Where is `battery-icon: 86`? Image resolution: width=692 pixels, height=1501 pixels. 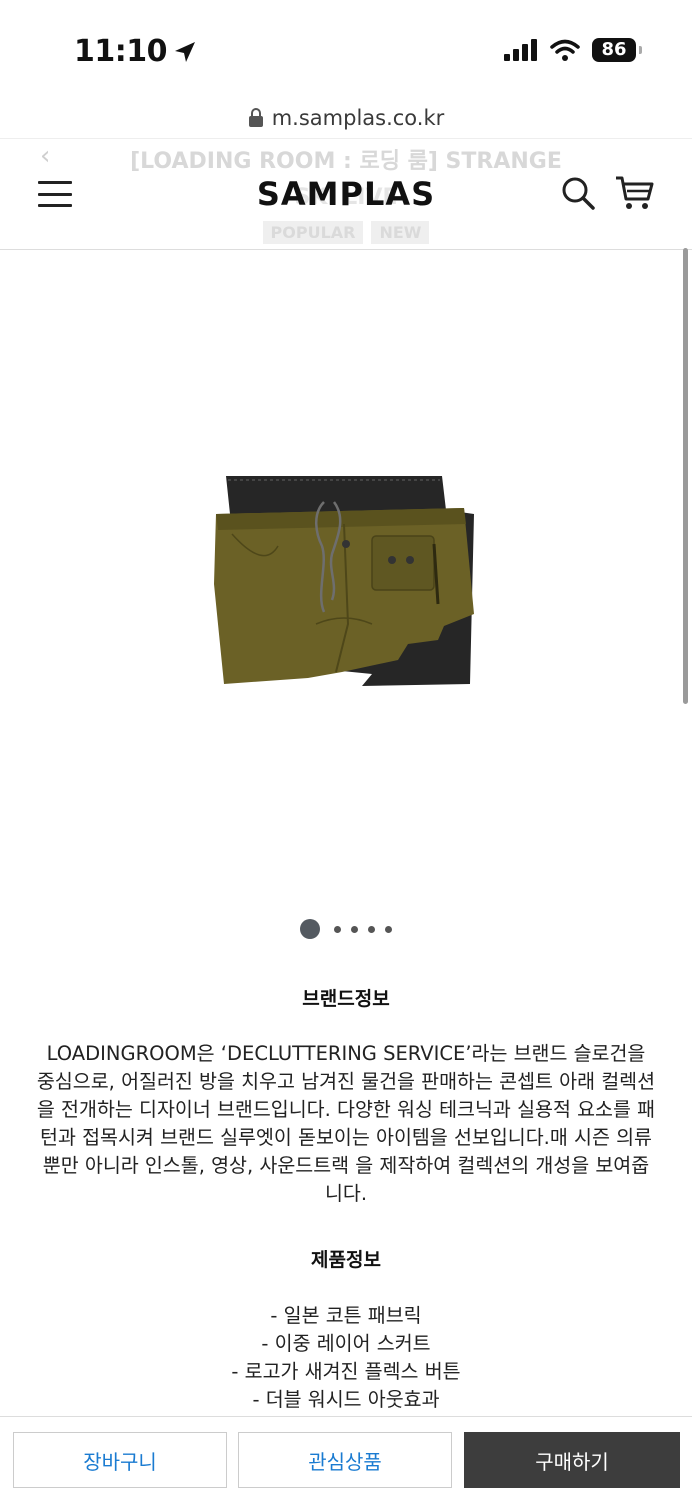
battery-icon: 86 is located at coordinates (617, 50).